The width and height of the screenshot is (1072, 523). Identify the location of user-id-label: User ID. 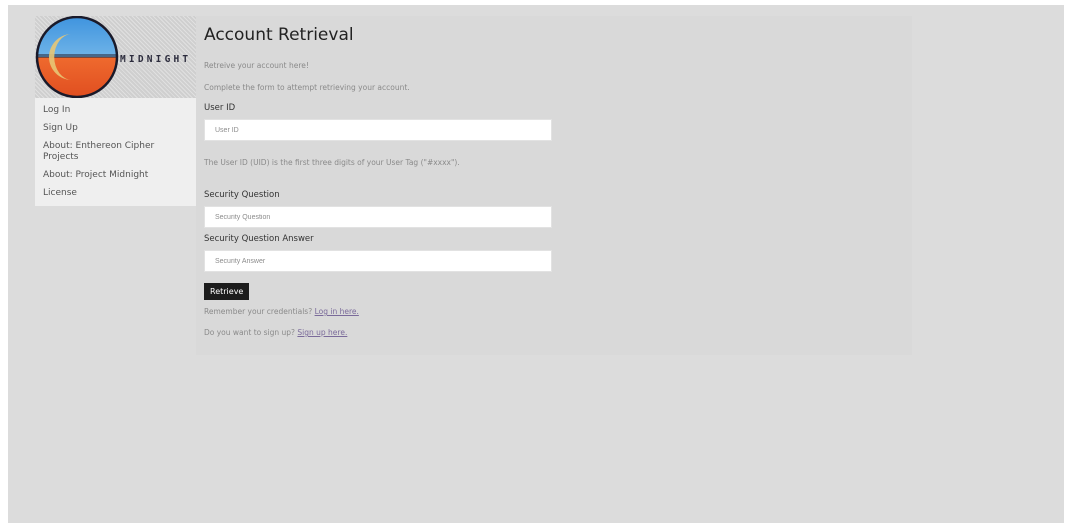
(220, 108).